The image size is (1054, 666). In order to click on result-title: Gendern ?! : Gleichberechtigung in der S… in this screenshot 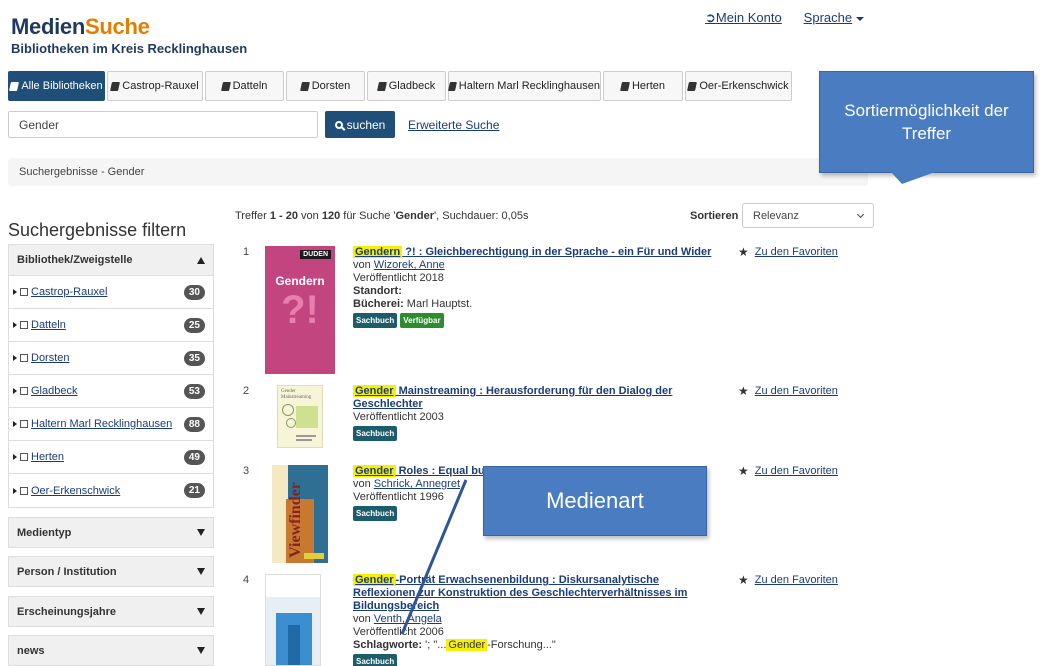, I will do `click(534, 252)`.